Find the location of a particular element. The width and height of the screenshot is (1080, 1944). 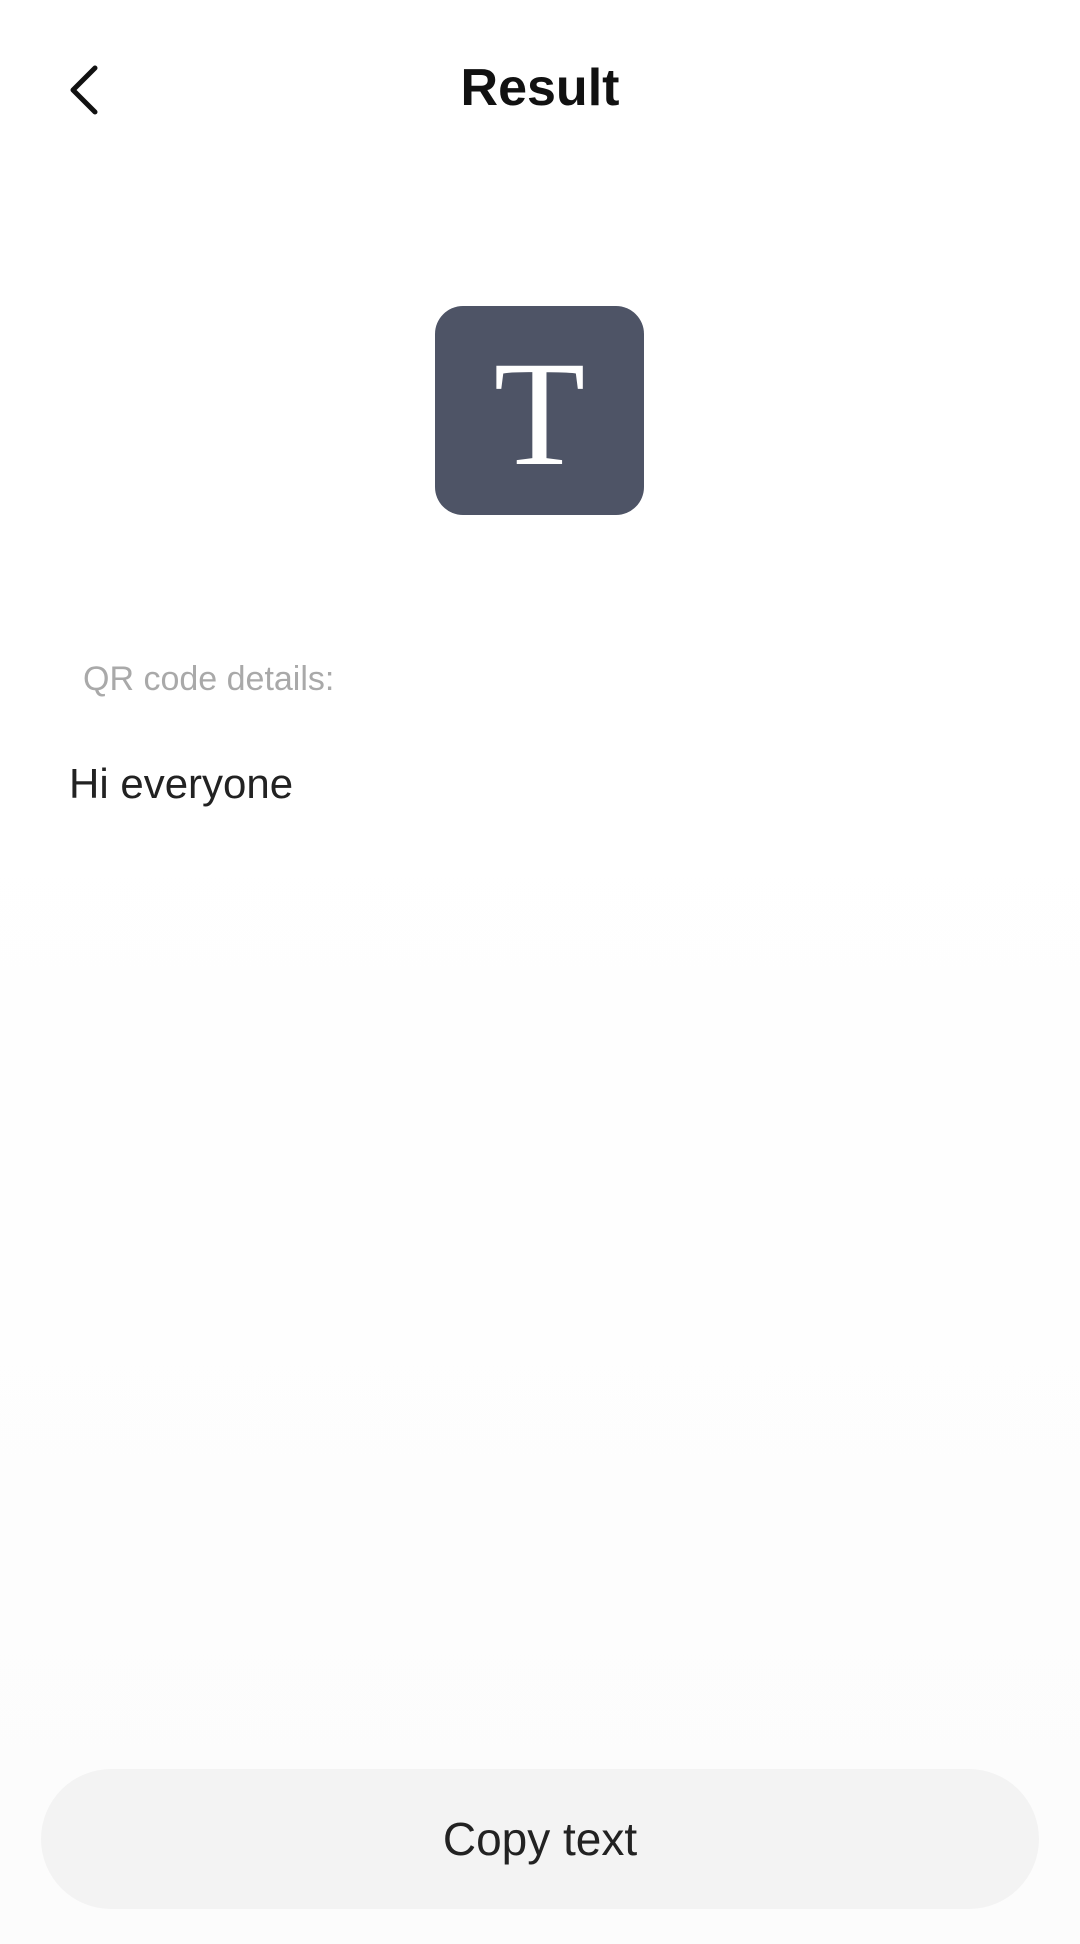

page-title: Result is located at coordinates (540, 88).